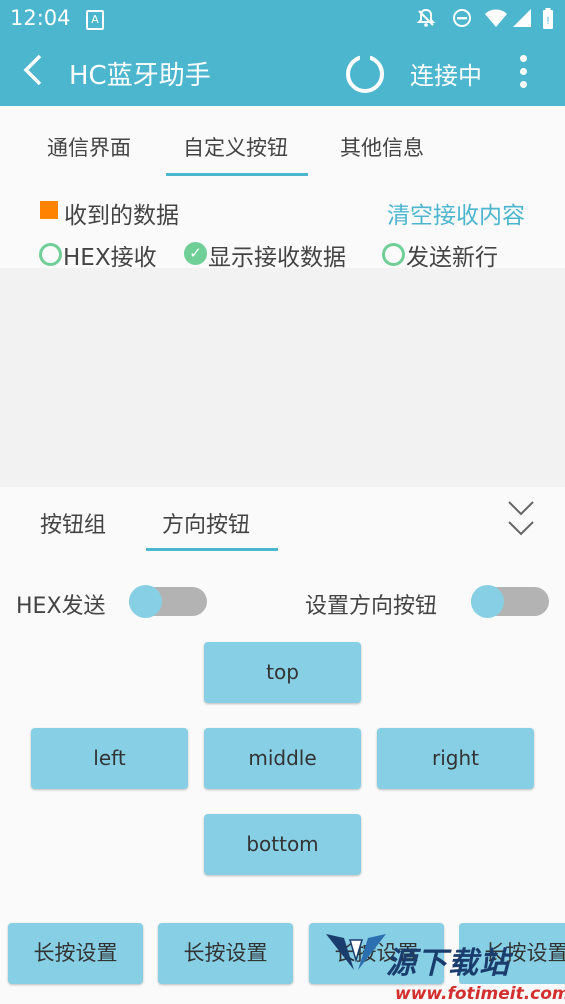  Describe the element at coordinates (206, 523) in the screenshot. I see `tab-direction-buttons: 方向按钮` at that location.